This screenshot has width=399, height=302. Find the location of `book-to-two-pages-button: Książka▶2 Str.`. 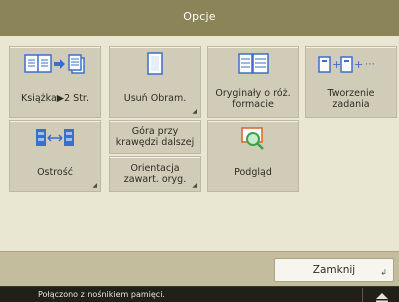

book-to-two-pages-button: Książka▶2 Str. is located at coordinates (55, 82).